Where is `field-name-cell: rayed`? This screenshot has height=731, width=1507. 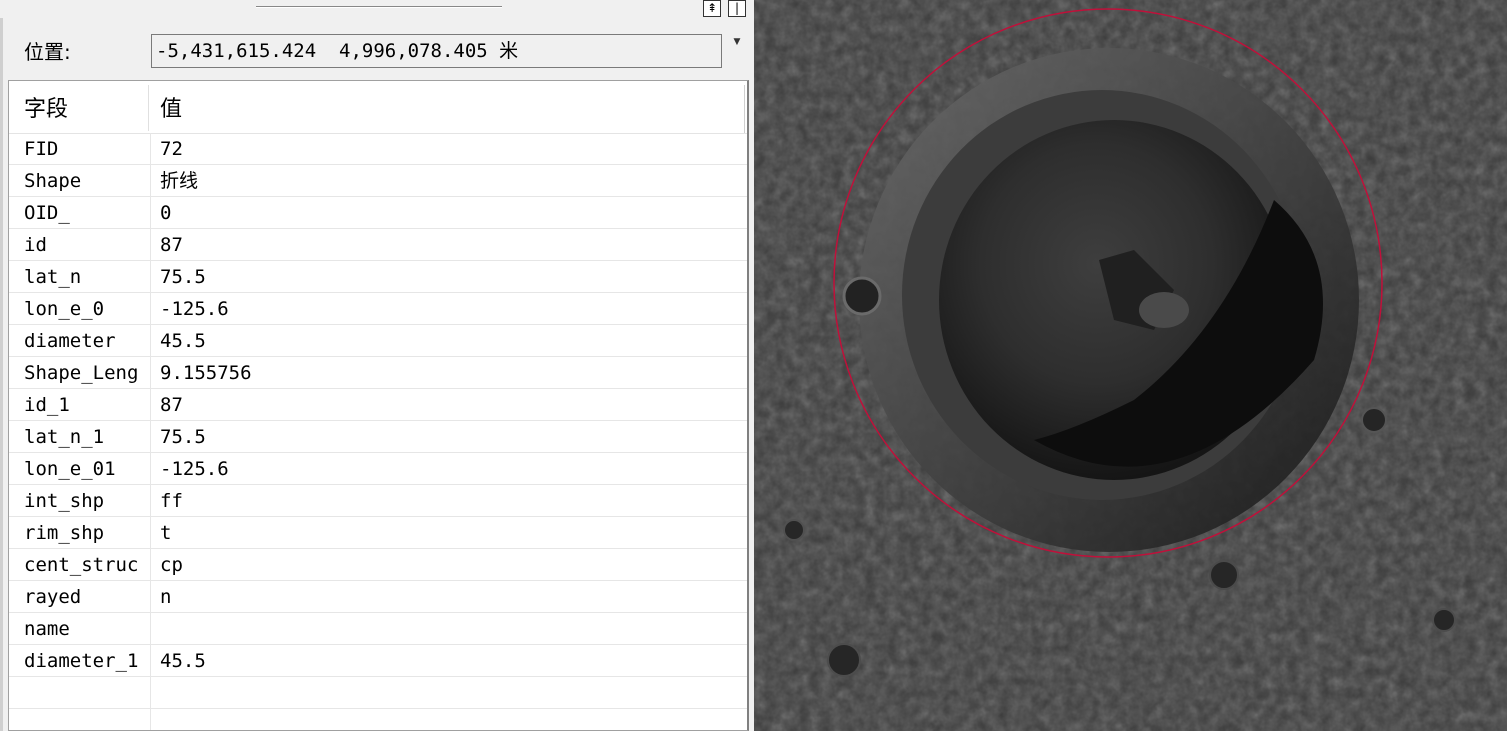
field-name-cell: rayed is located at coordinates (53, 597).